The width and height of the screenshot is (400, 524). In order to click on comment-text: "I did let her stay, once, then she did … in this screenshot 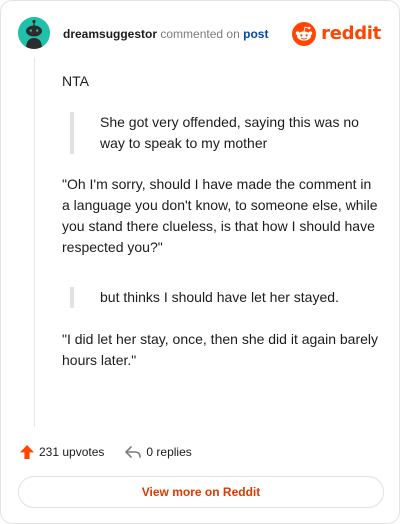, I will do `click(220, 349)`.